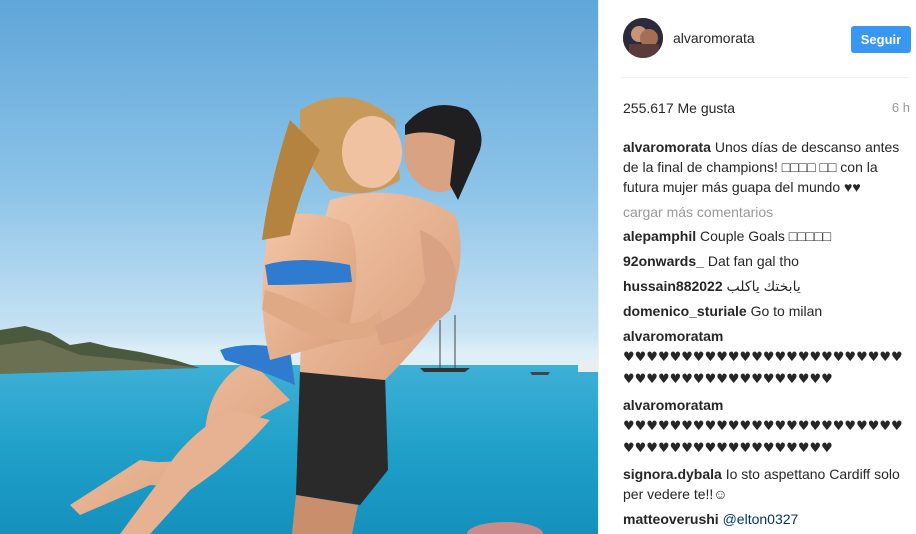 The width and height of the screenshot is (916, 534). What do you see at coordinates (901, 107) in the screenshot?
I see `timestamp: 6 h` at bounding box center [901, 107].